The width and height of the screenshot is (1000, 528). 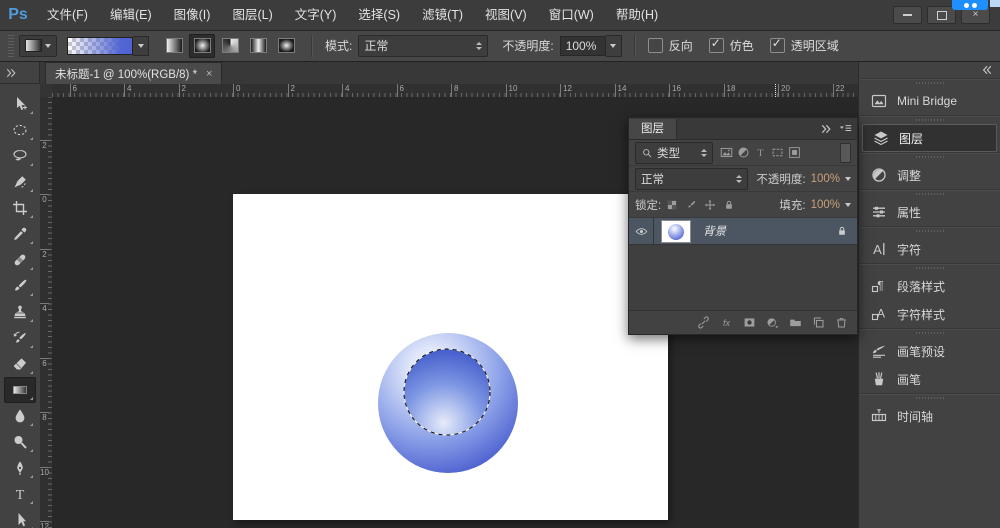 What do you see at coordinates (20, 442) in the screenshot?
I see `dodge-tool` at bounding box center [20, 442].